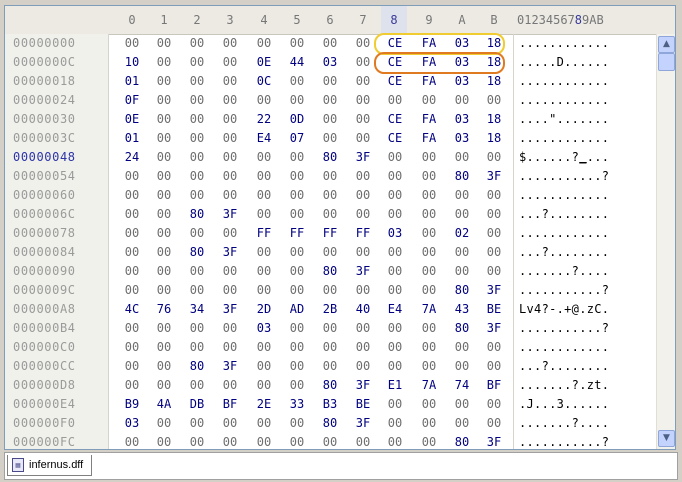 This screenshot has width=682, height=482. What do you see at coordinates (564, 385) in the screenshot?
I see `ascii-text: .......?.zt.` at bounding box center [564, 385].